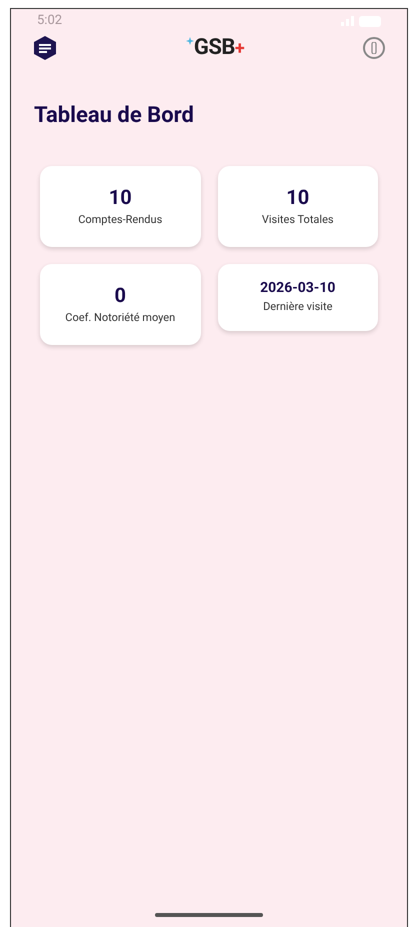 This screenshot has height=927, width=417. Describe the element at coordinates (298, 288) in the screenshot. I see `stat-value: 2026-03-10` at that location.